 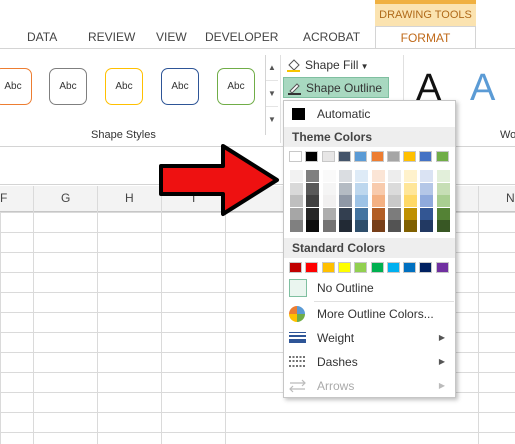 What do you see at coordinates (236, 86) in the screenshot?
I see `shape-style-green: Abc` at bounding box center [236, 86].